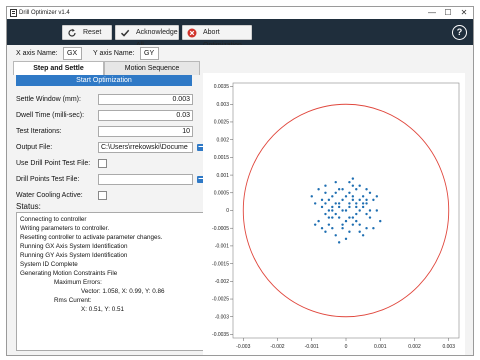  Describe the element at coordinates (243, 347) in the screenshot. I see `x-tick-label: -0.003` at that location.